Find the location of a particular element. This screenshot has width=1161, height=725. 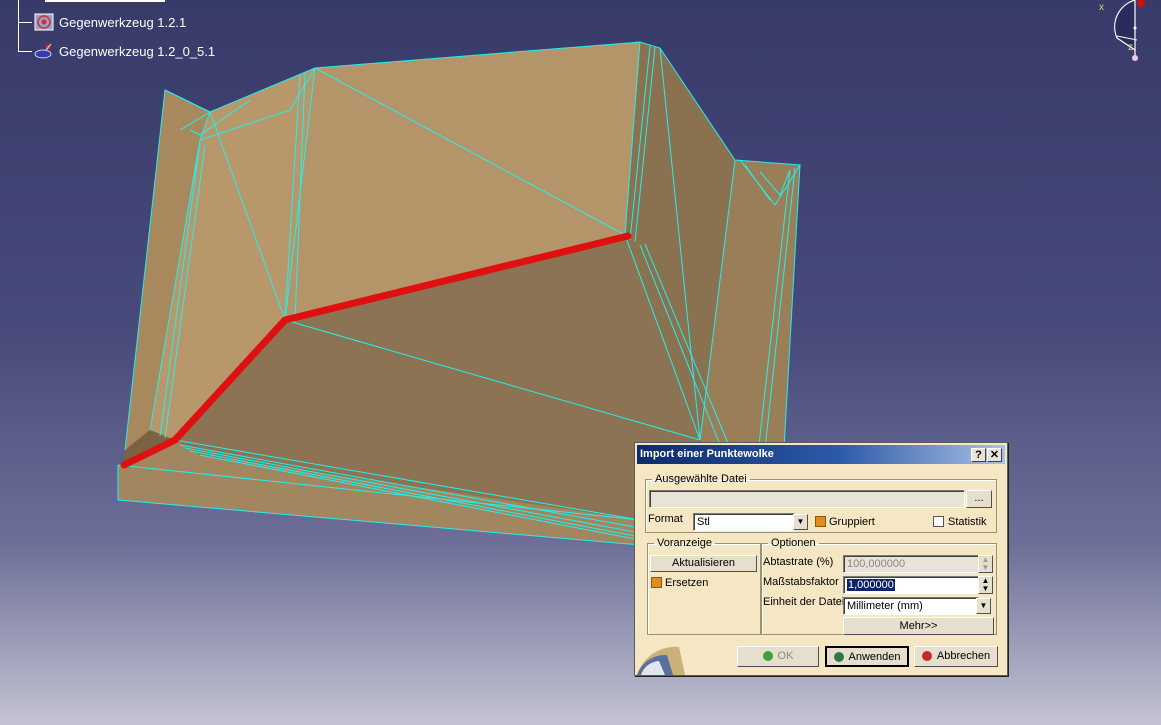

file-unit-label: Einheit der Datei is located at coordinates (804, 602).